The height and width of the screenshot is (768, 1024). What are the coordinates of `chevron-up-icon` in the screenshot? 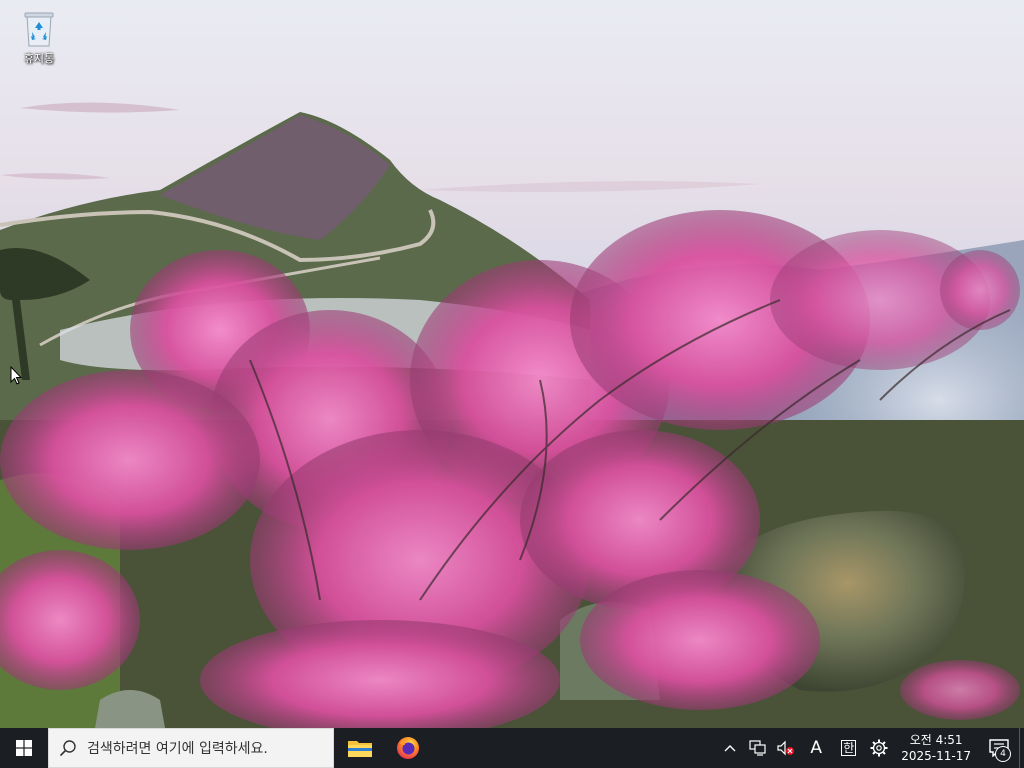 It's located at (730, 748).